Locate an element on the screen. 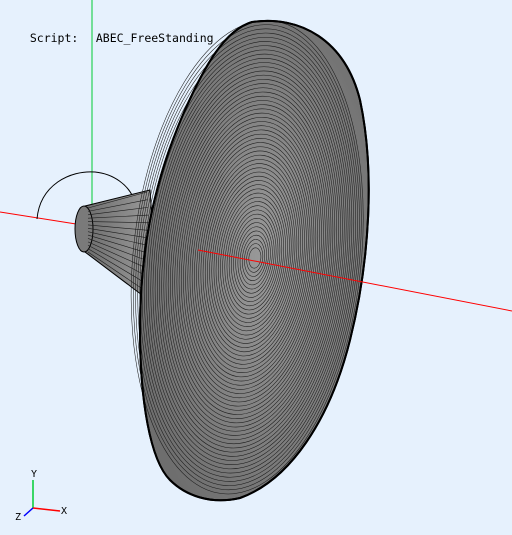  triad-x-axis is located at coordinates (46, 509).